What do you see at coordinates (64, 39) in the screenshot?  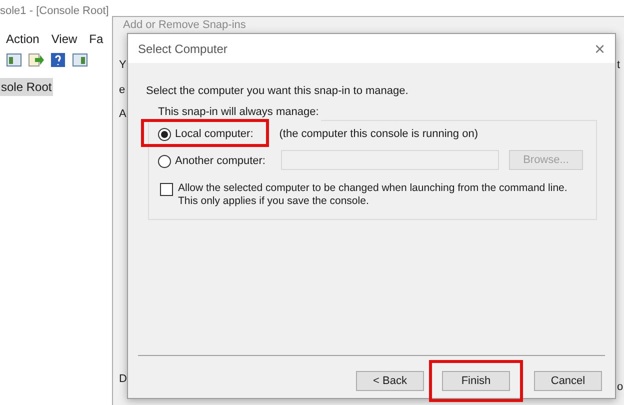 I see `menu-item: View` at bounding box center [64, 39].